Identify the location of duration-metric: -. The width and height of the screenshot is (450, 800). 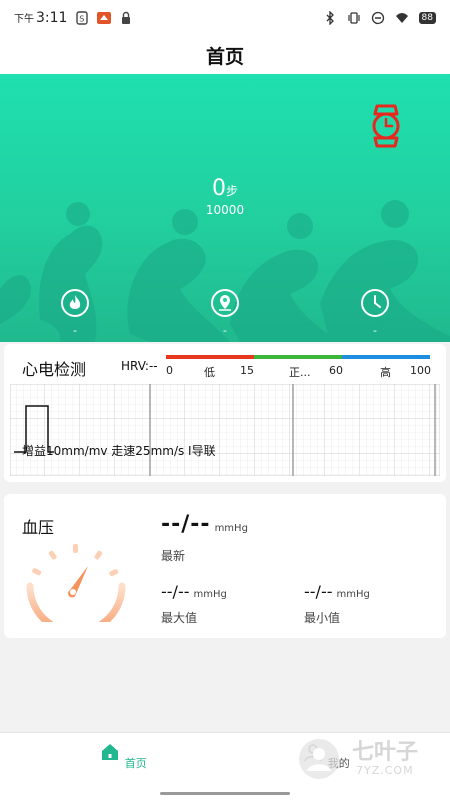
(375, 312).